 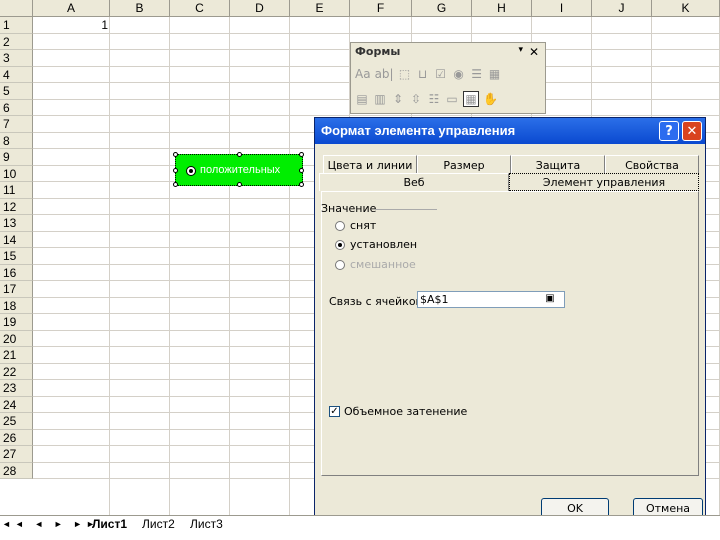 I want to click on row-header: 17, so click(x=16, y=289).